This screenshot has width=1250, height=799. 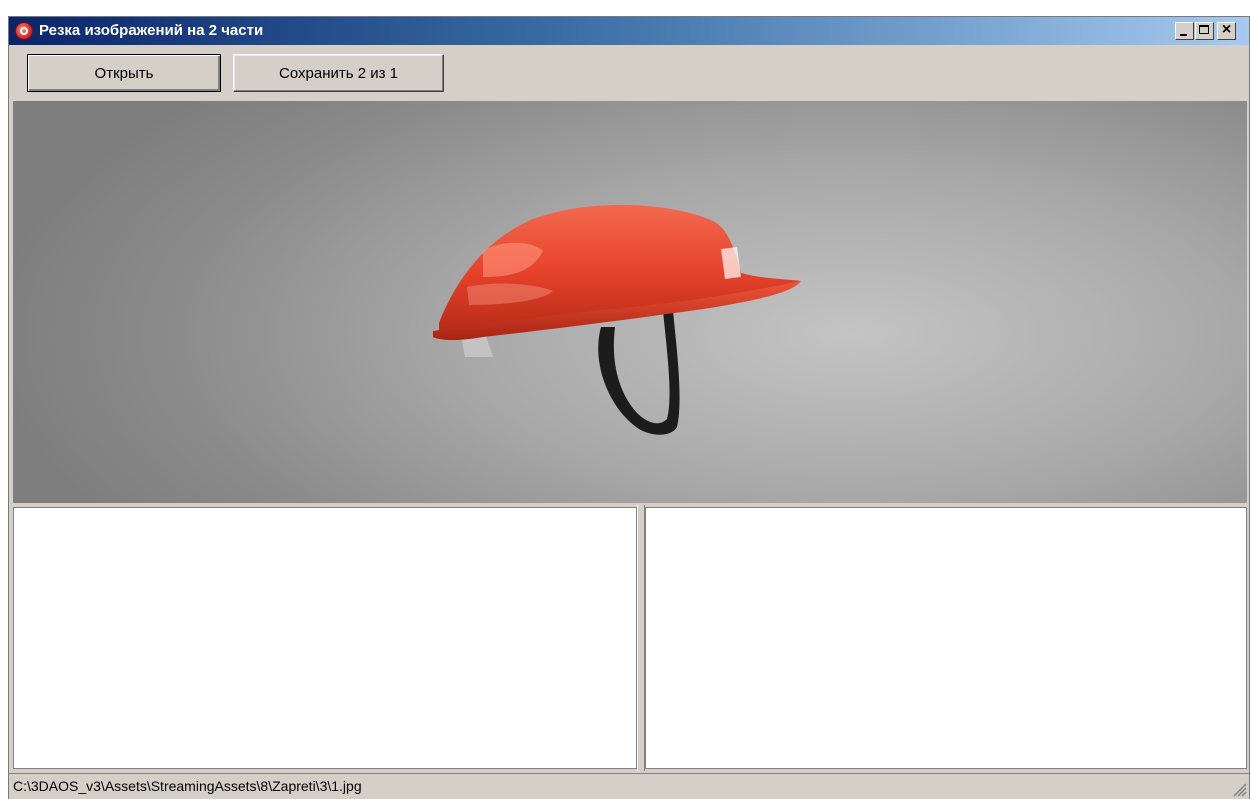 I want to click on close-icon: ×, so click(x=1226, y=29).